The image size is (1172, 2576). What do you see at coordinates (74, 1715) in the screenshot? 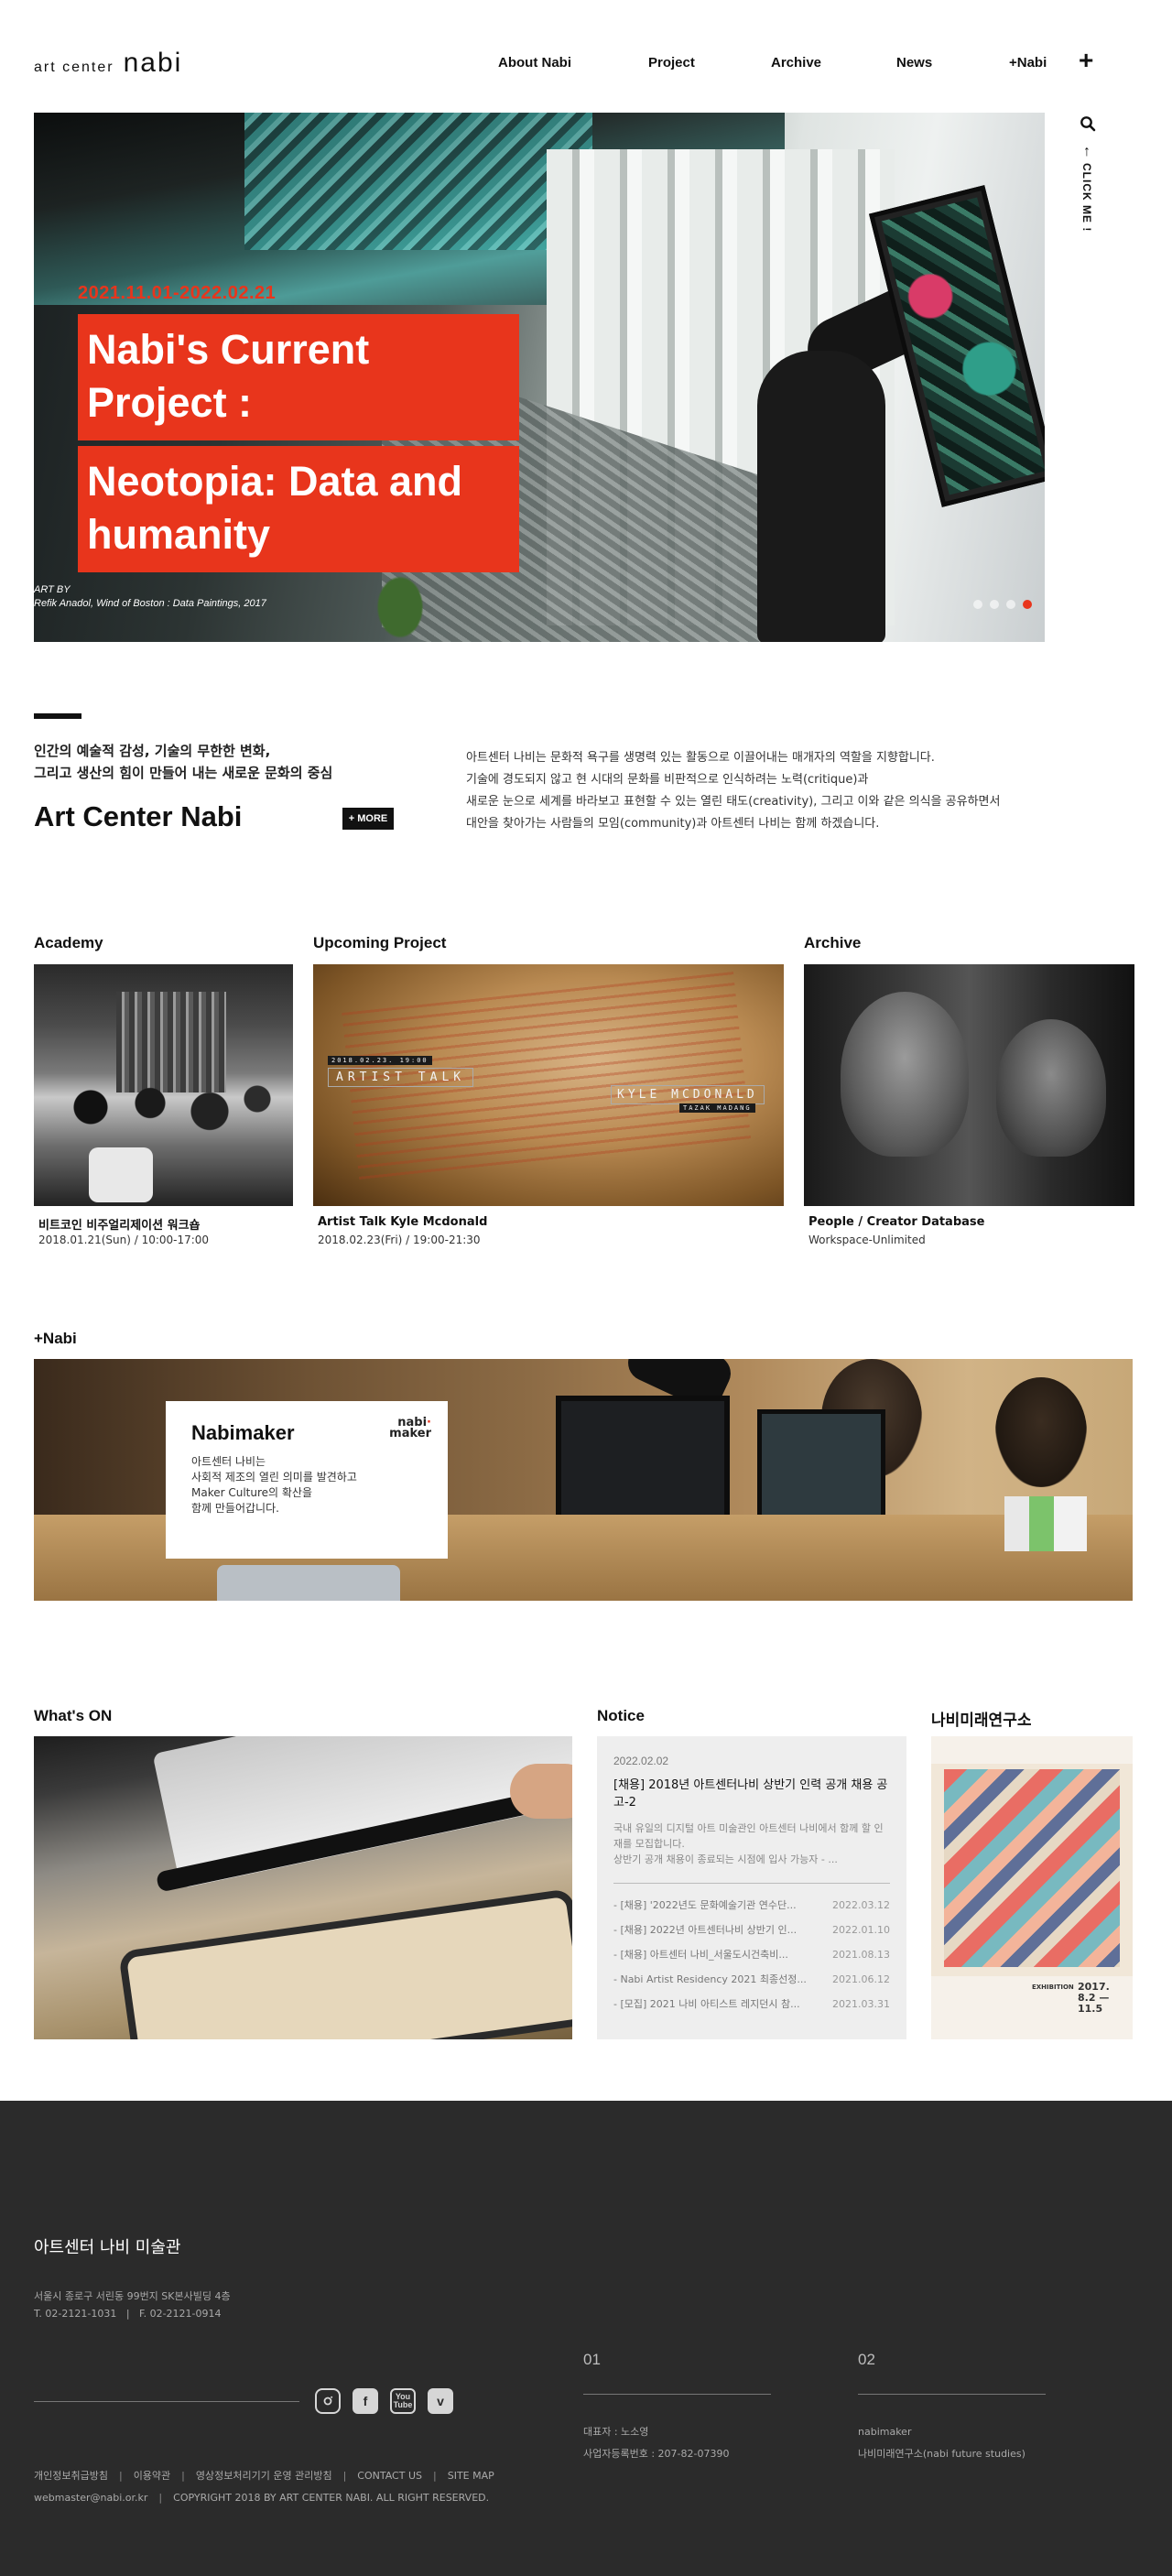
I see `whats-on-heading: What's ON` at bounding box center [74, 1715].